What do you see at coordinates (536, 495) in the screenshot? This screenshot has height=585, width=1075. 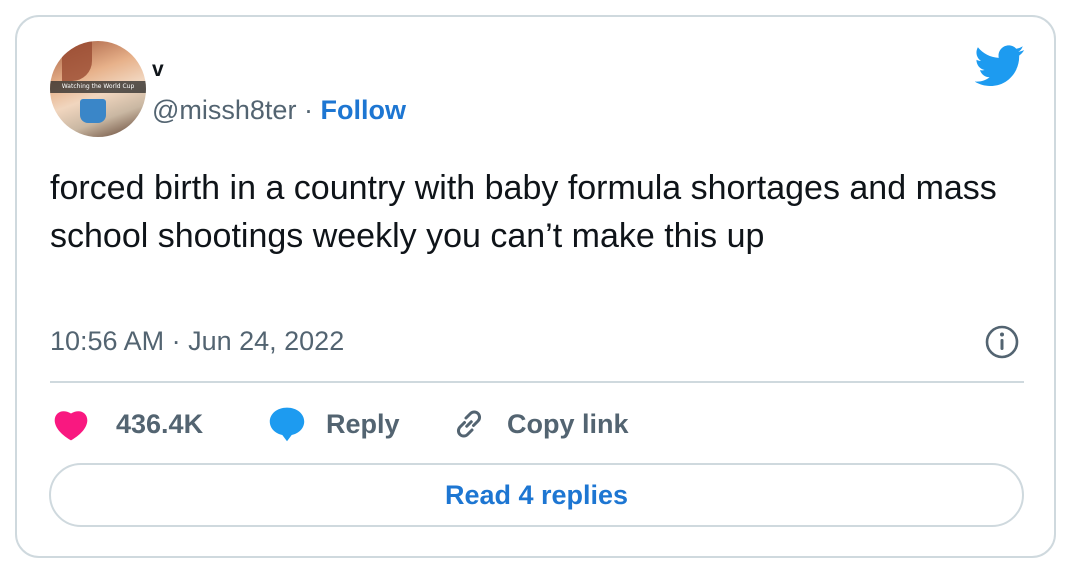 I see `read-replies-button: Read 4 replies` at bounding box center [536, 495].